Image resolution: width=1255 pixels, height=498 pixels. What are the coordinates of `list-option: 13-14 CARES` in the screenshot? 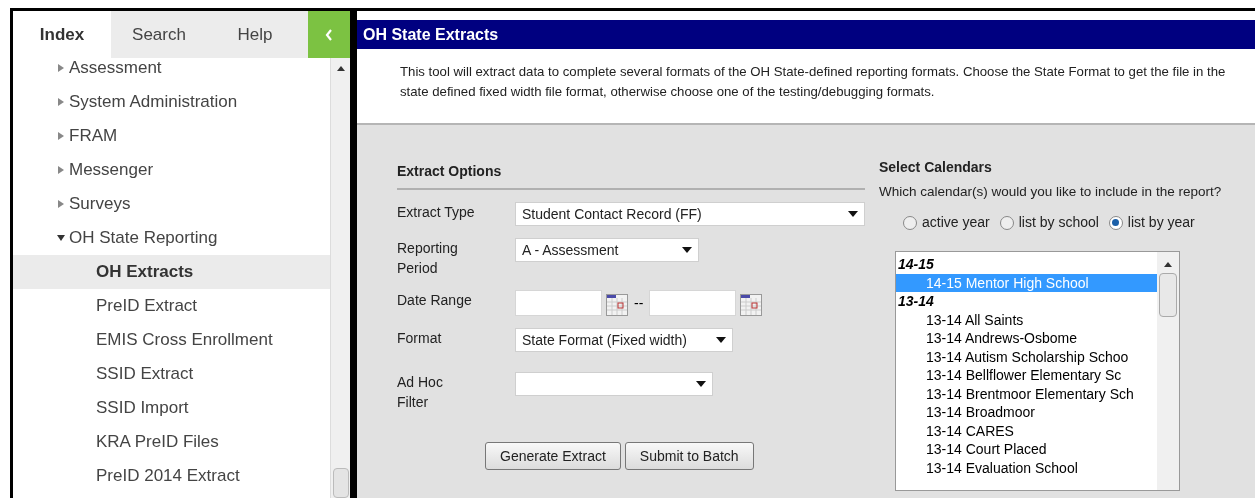 It's located at (1026, 430).